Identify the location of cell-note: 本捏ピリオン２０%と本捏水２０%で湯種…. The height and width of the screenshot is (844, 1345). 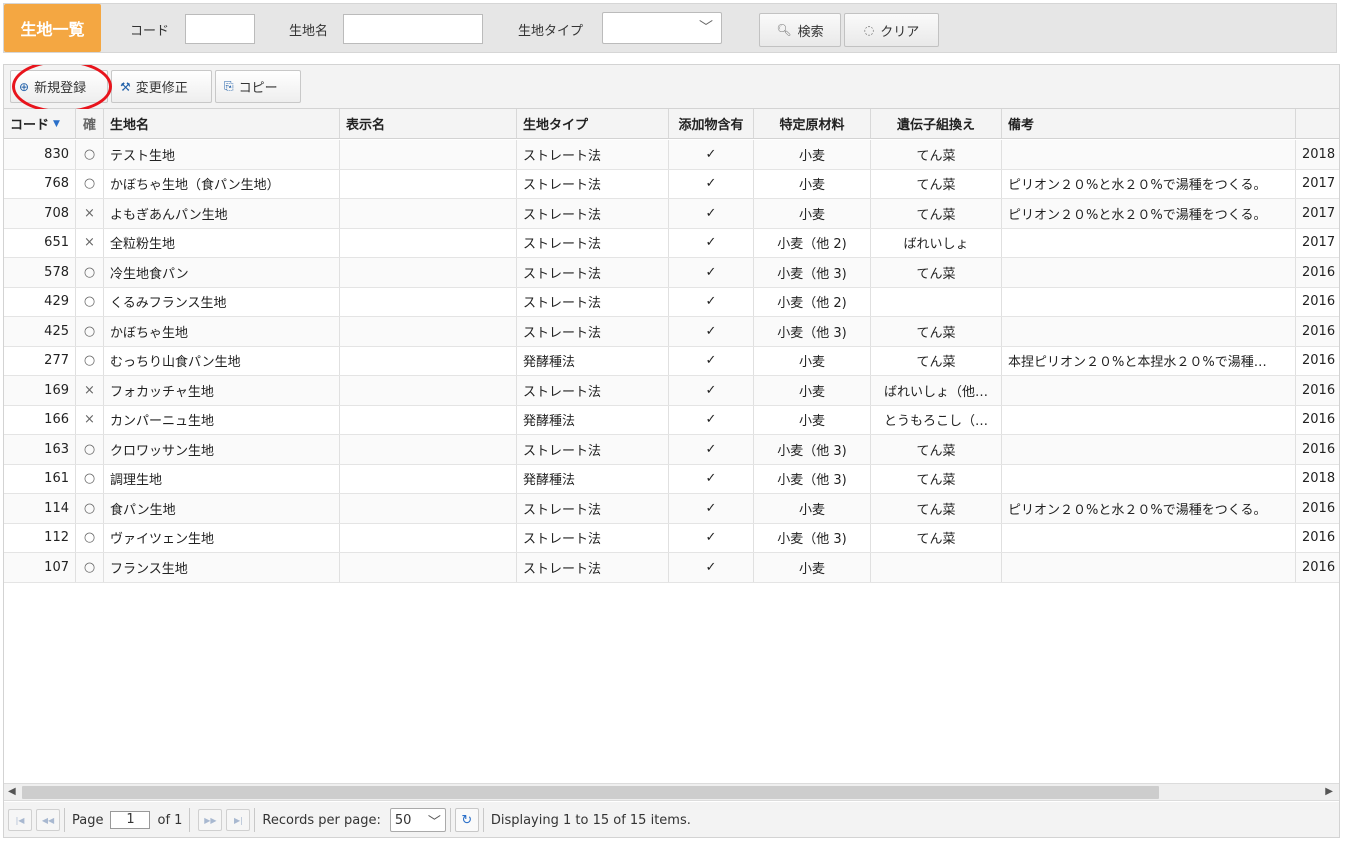
(1149, 360).